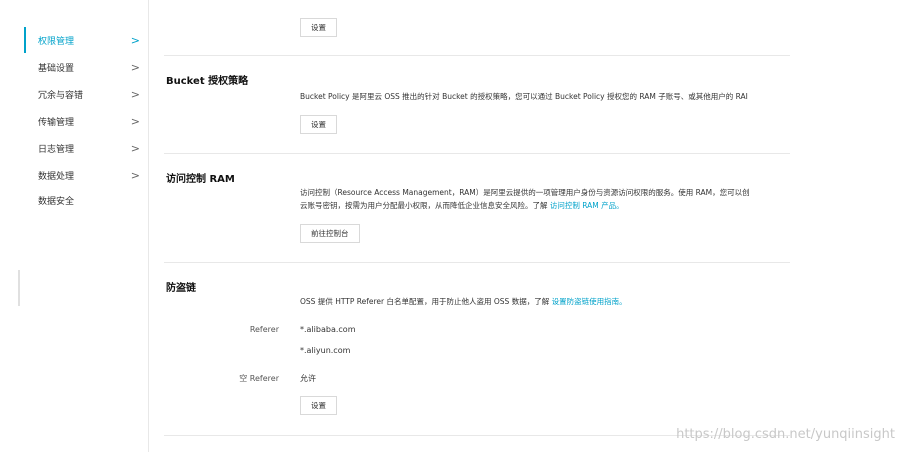  I want to click on go-to-console-button: 前往控制台, so click(330, 233).